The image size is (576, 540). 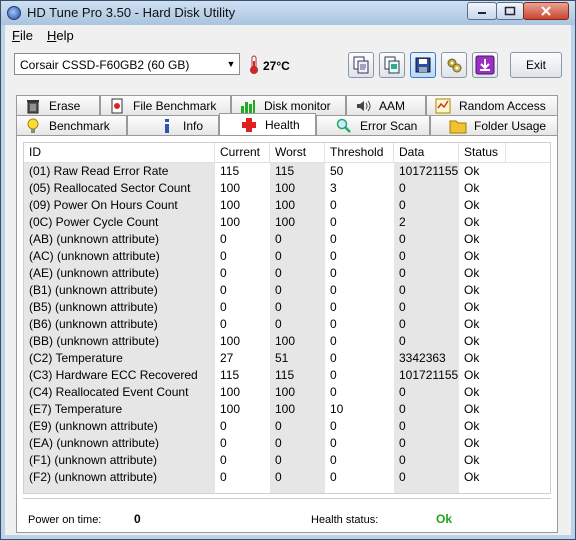 I want to click on download-button, so click(x=485, y=65).